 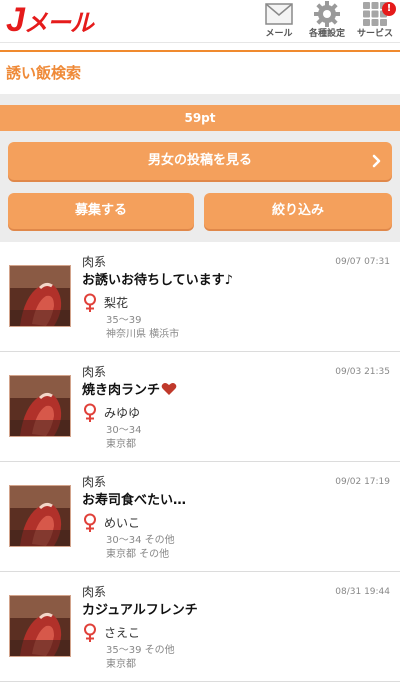 I want to click on logo-rest: メール, so click(x=58, y=23).